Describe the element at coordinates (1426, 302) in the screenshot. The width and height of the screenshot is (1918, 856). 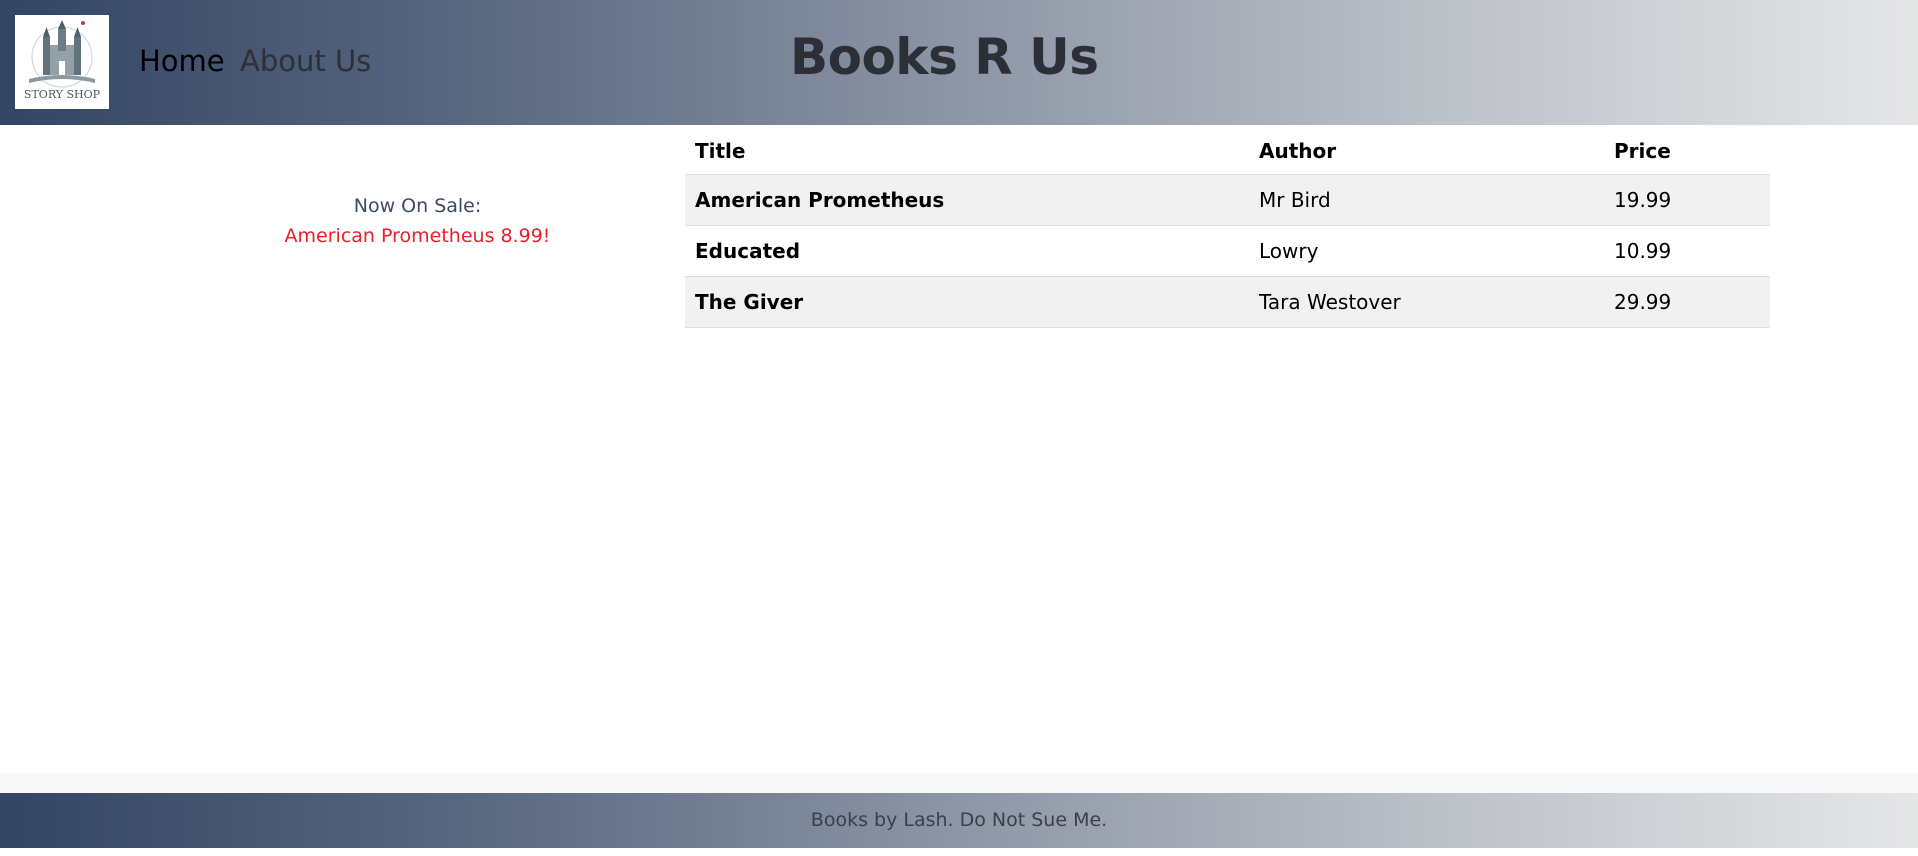
I see `book-author: Tara Westover` at that location.